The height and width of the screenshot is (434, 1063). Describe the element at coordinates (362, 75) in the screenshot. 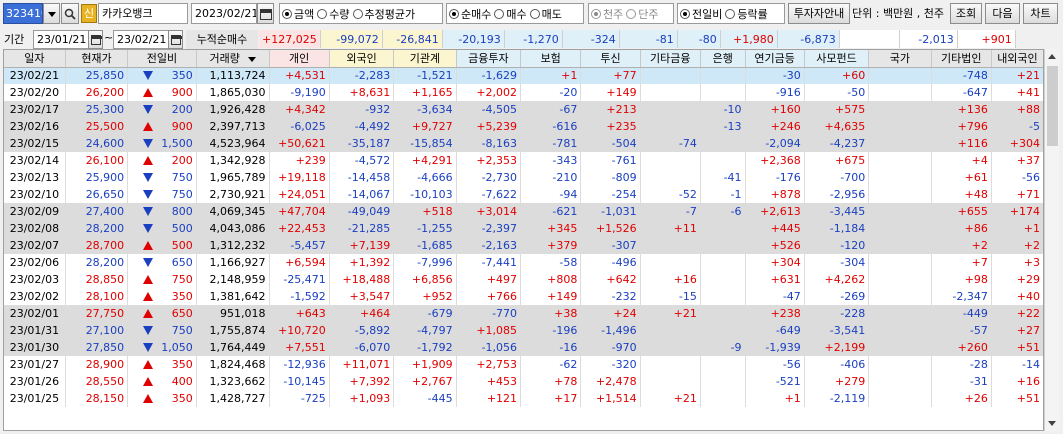

I see `investor-cell: -2,283` at that location.